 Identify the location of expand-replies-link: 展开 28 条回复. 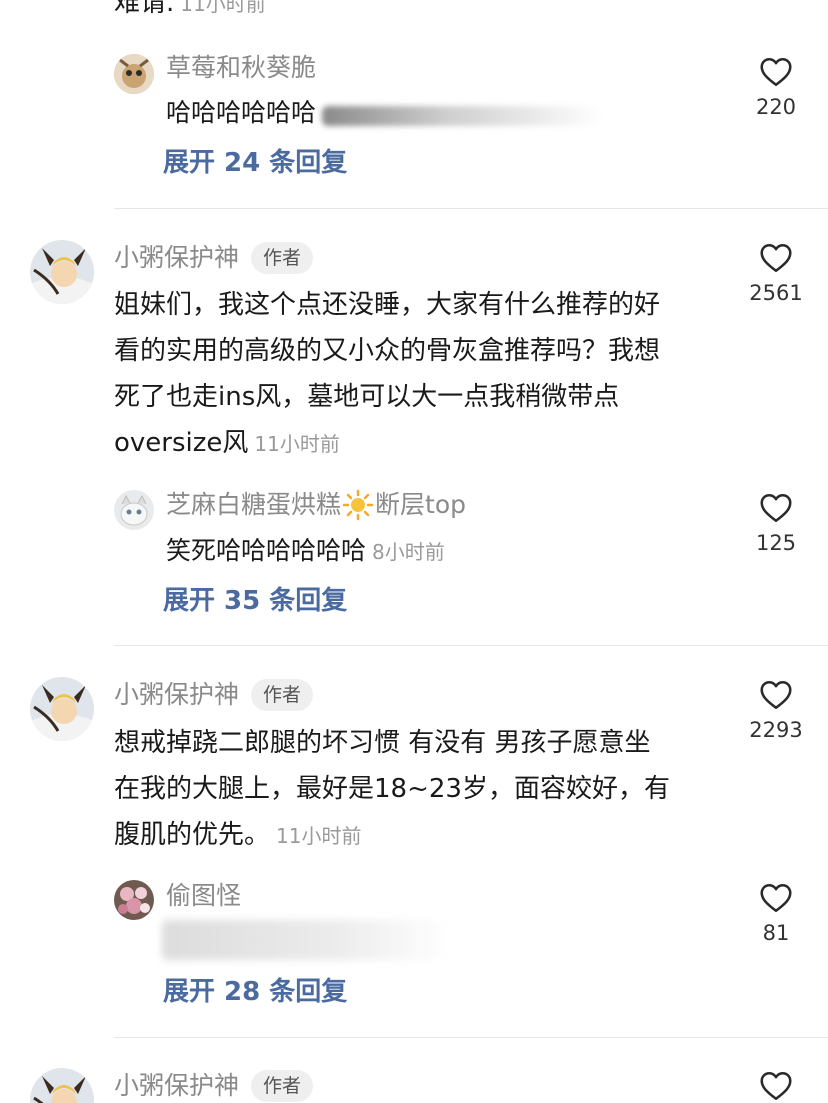
(255, 992).